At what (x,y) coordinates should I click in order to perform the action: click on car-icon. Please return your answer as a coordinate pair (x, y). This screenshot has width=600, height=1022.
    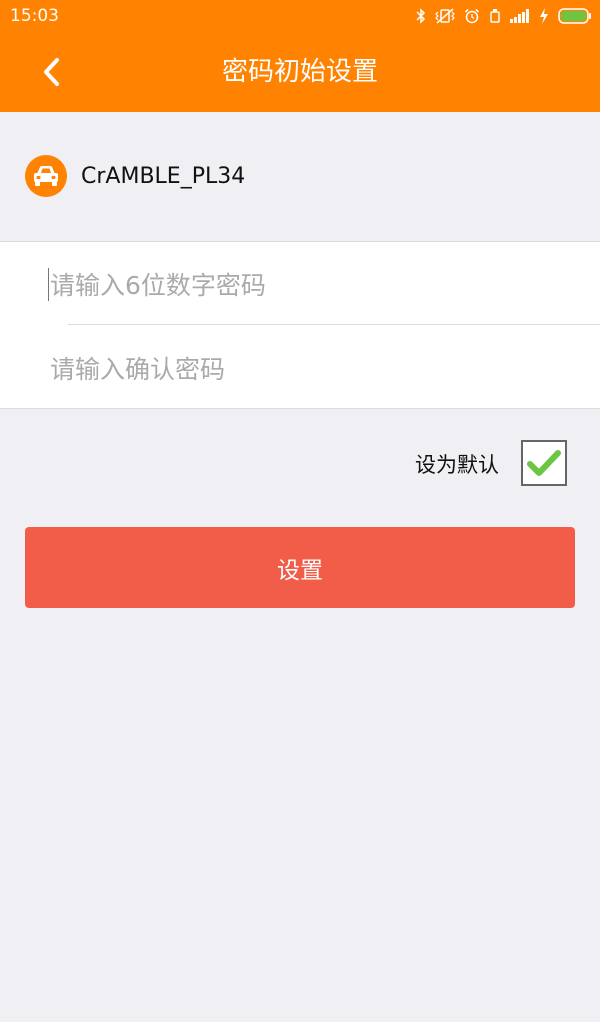
    Looking at the image, I should click on (46, 176).